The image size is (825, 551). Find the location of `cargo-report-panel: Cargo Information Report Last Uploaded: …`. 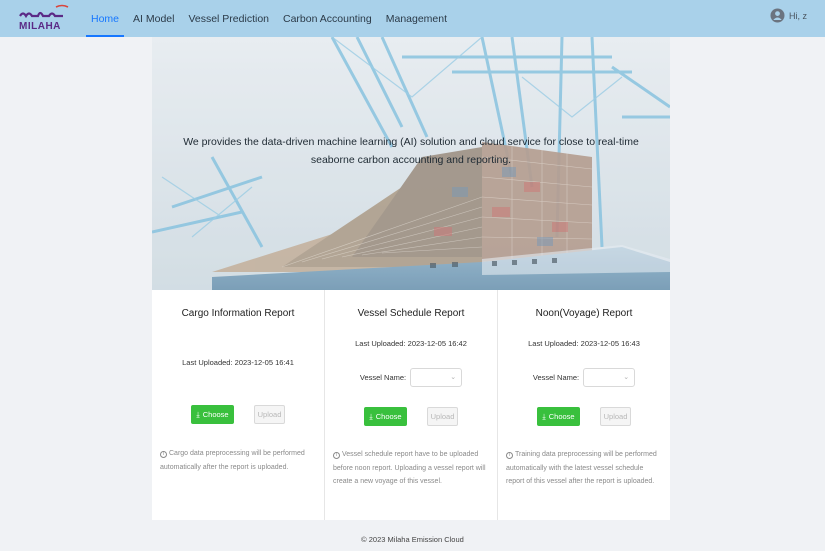

cargo-report-panel: Cargo Information Report Last Uploaded: … is located at coordinates (238, 405).